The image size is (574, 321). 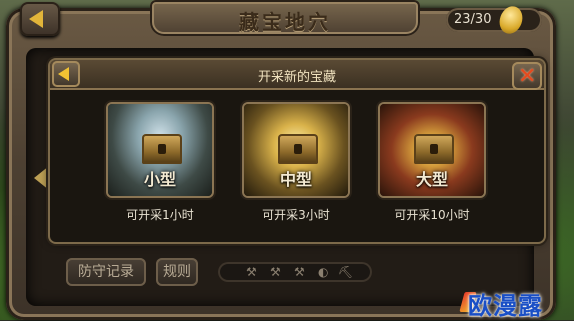 I want to click on rules-label: 规则, so click(x=177, y=272).